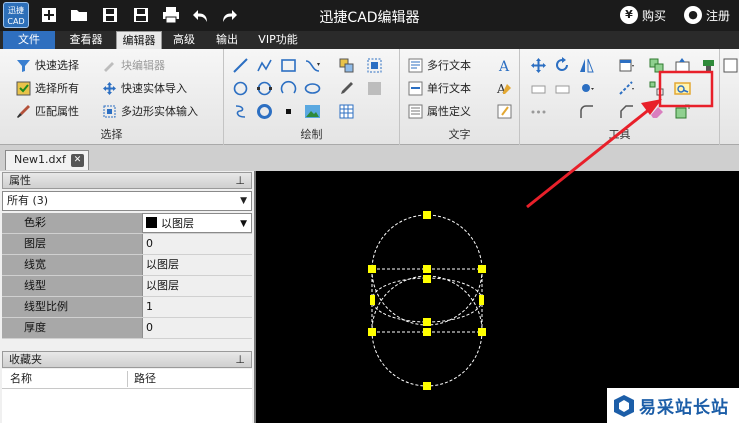  What do you see at coordinates (127, 307) in the screenshot?
I see `table-row: 线型比例 1` at bounding box center [127, 307].